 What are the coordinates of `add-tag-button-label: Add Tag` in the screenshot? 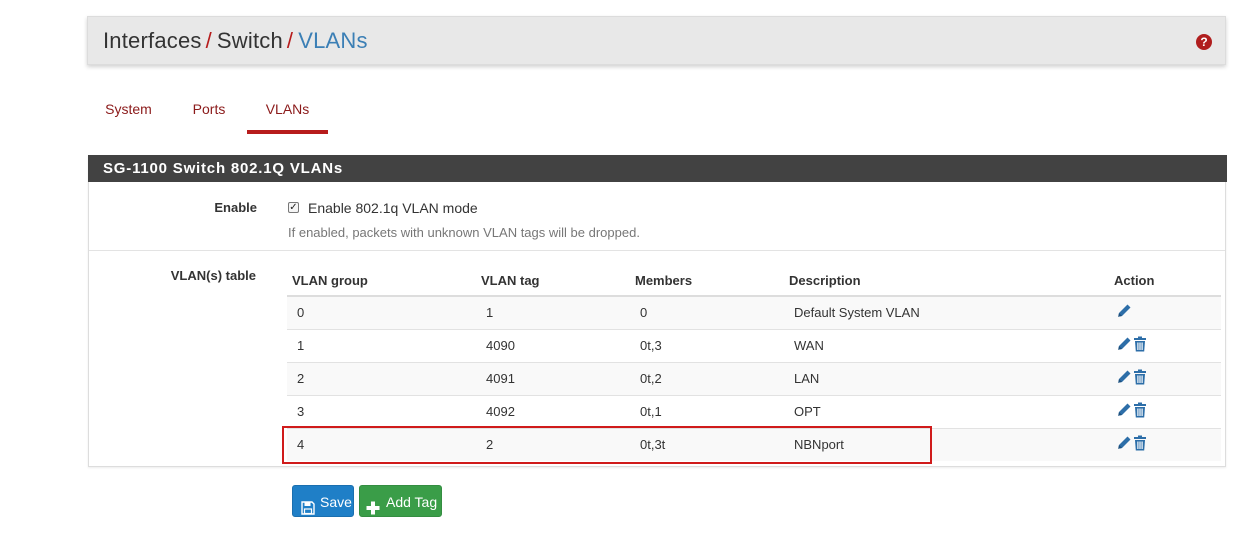 It's located at (412, 502).